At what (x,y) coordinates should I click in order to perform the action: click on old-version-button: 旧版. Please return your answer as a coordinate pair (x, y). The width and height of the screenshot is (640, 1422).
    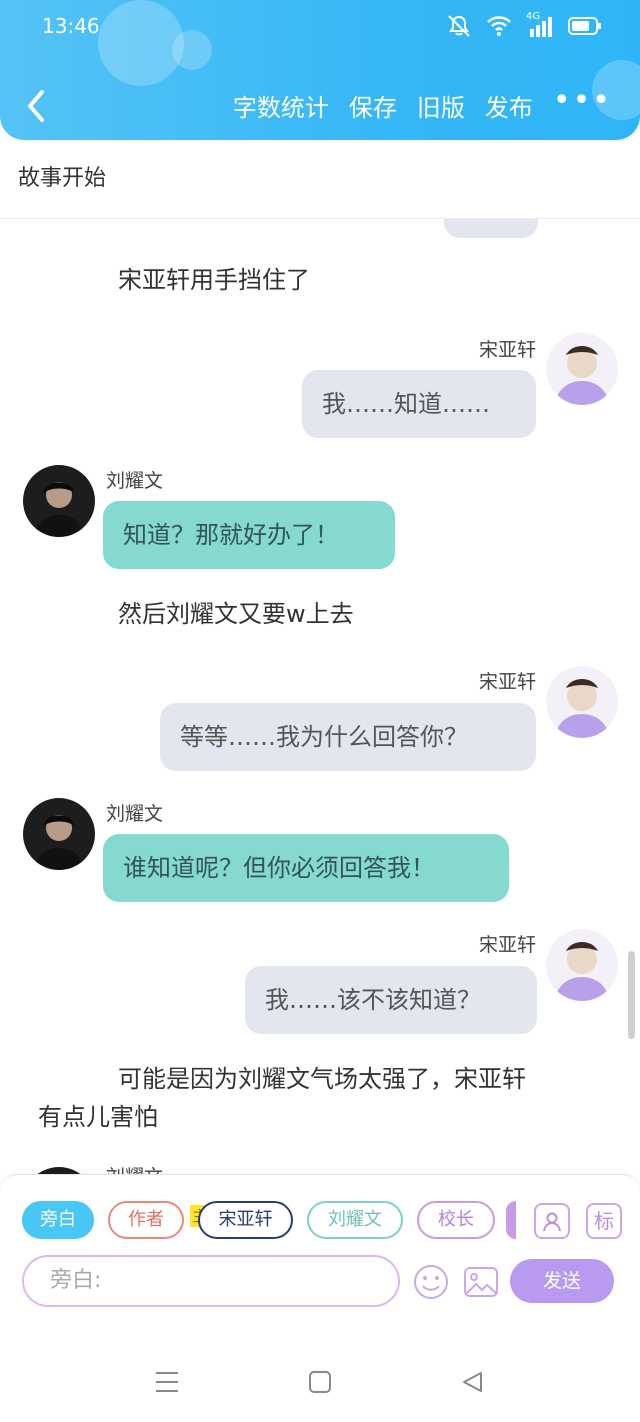
    Looking at the image, I should click on (441, 105).